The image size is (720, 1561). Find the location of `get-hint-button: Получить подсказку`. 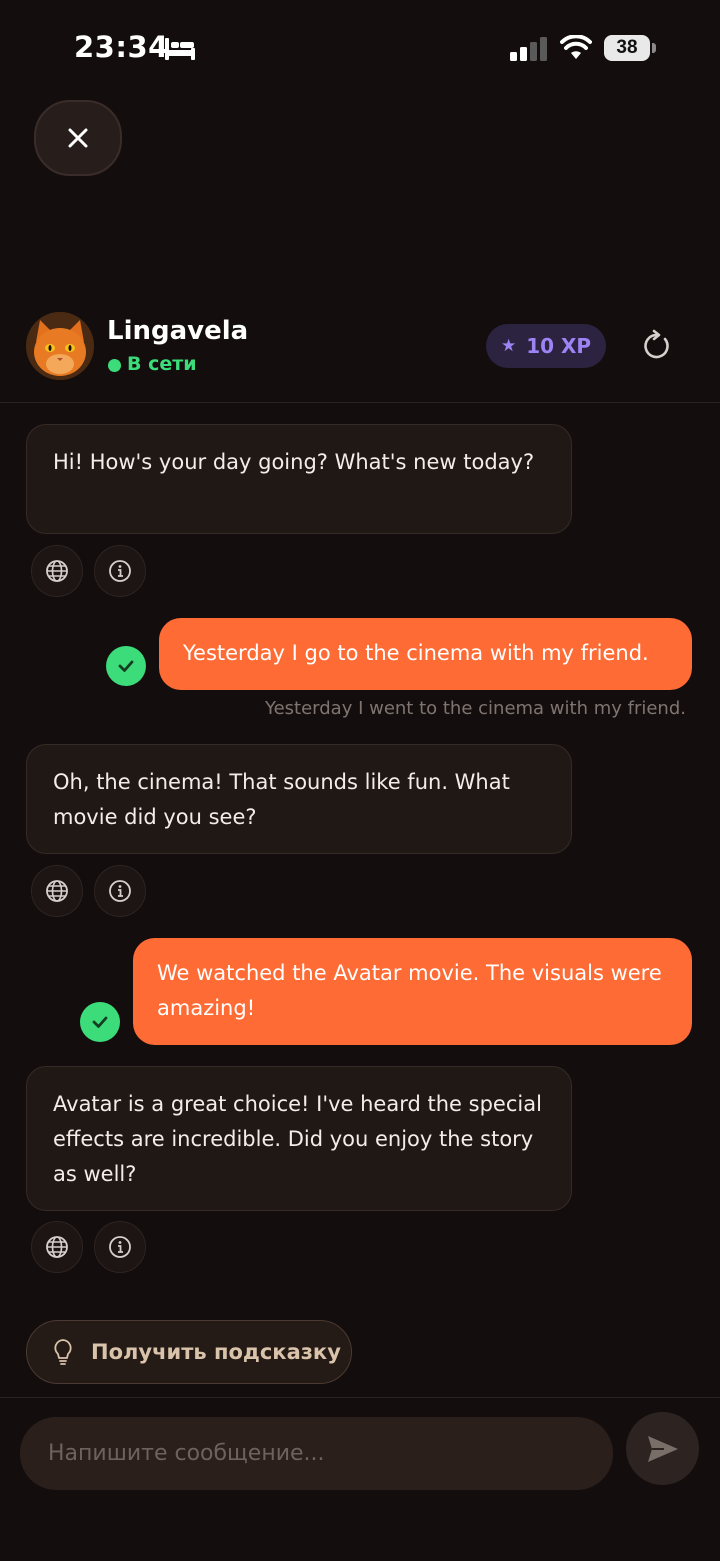

get-hint-button: Получить подсказку is located at coordinates (189, 1352).